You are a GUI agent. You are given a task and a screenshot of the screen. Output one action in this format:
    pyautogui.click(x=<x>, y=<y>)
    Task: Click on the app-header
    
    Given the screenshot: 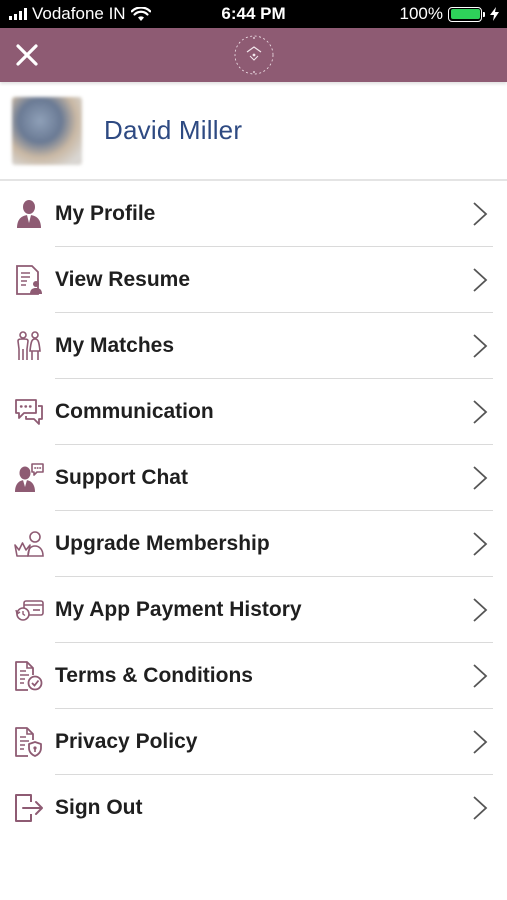 What is the action you would take?
    pyautogui.click(x=253, y=55)
    